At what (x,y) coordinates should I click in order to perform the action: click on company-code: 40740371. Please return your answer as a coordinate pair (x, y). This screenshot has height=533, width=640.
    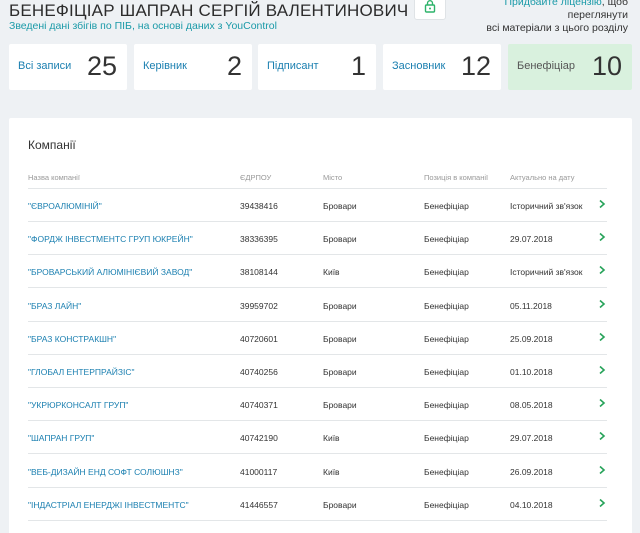
    Looking at the image, I should click on (259, 405).